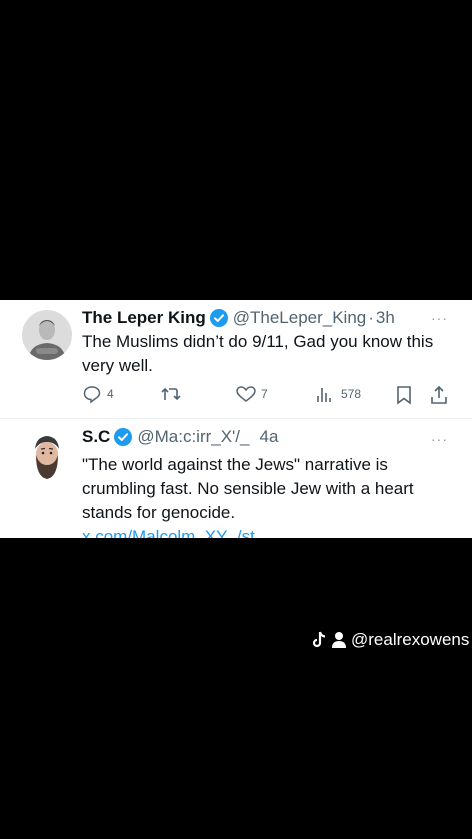  I want to click on user-icon, so click(339, 640).